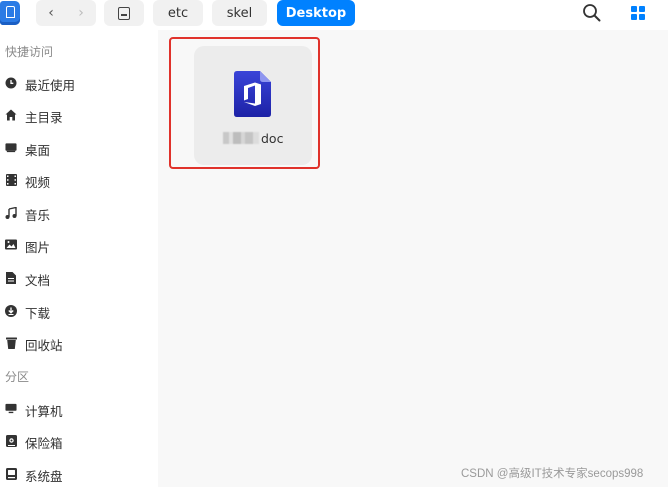 The height and width of the screenshot is (487, 668). Describe the element at coordinates (11, 244) in the screenshot. I see `picture-icon` at that location.